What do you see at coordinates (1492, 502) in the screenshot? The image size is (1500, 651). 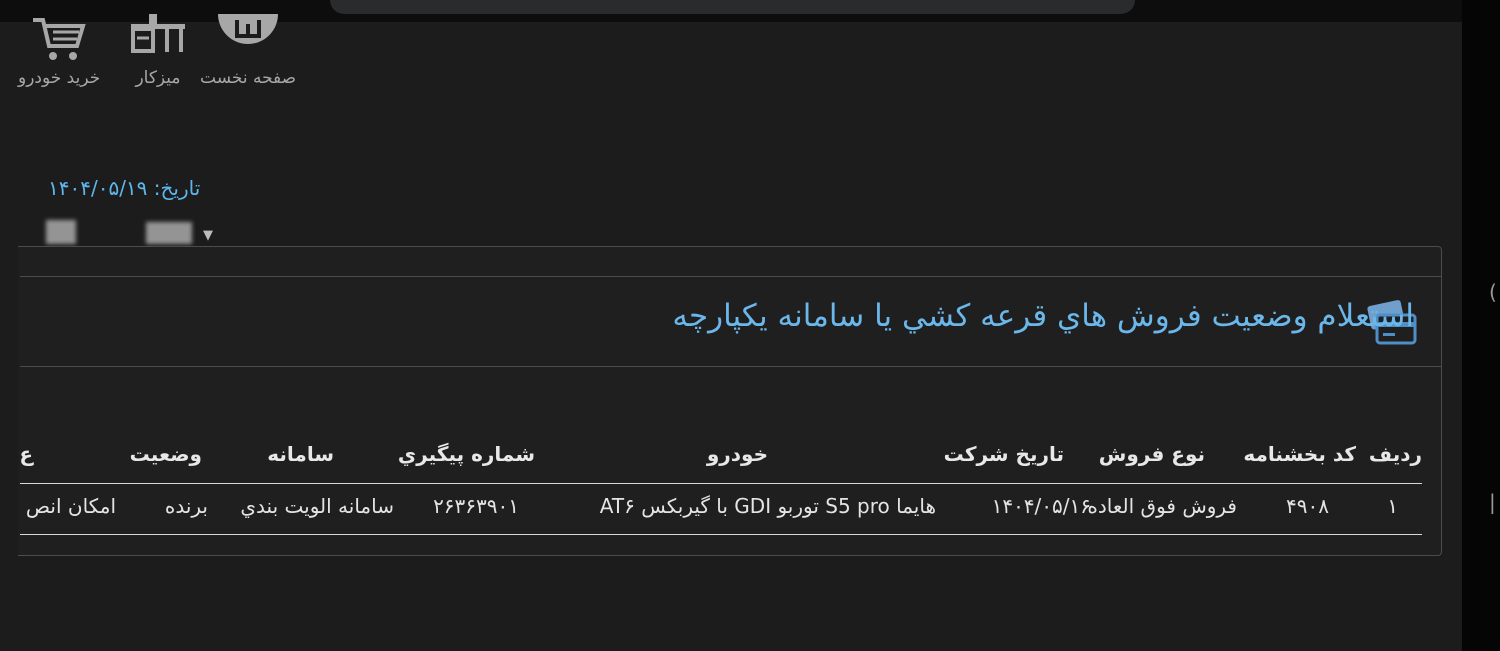 I see `edge-bar-icon: |` at bounding box center [1492, 502].